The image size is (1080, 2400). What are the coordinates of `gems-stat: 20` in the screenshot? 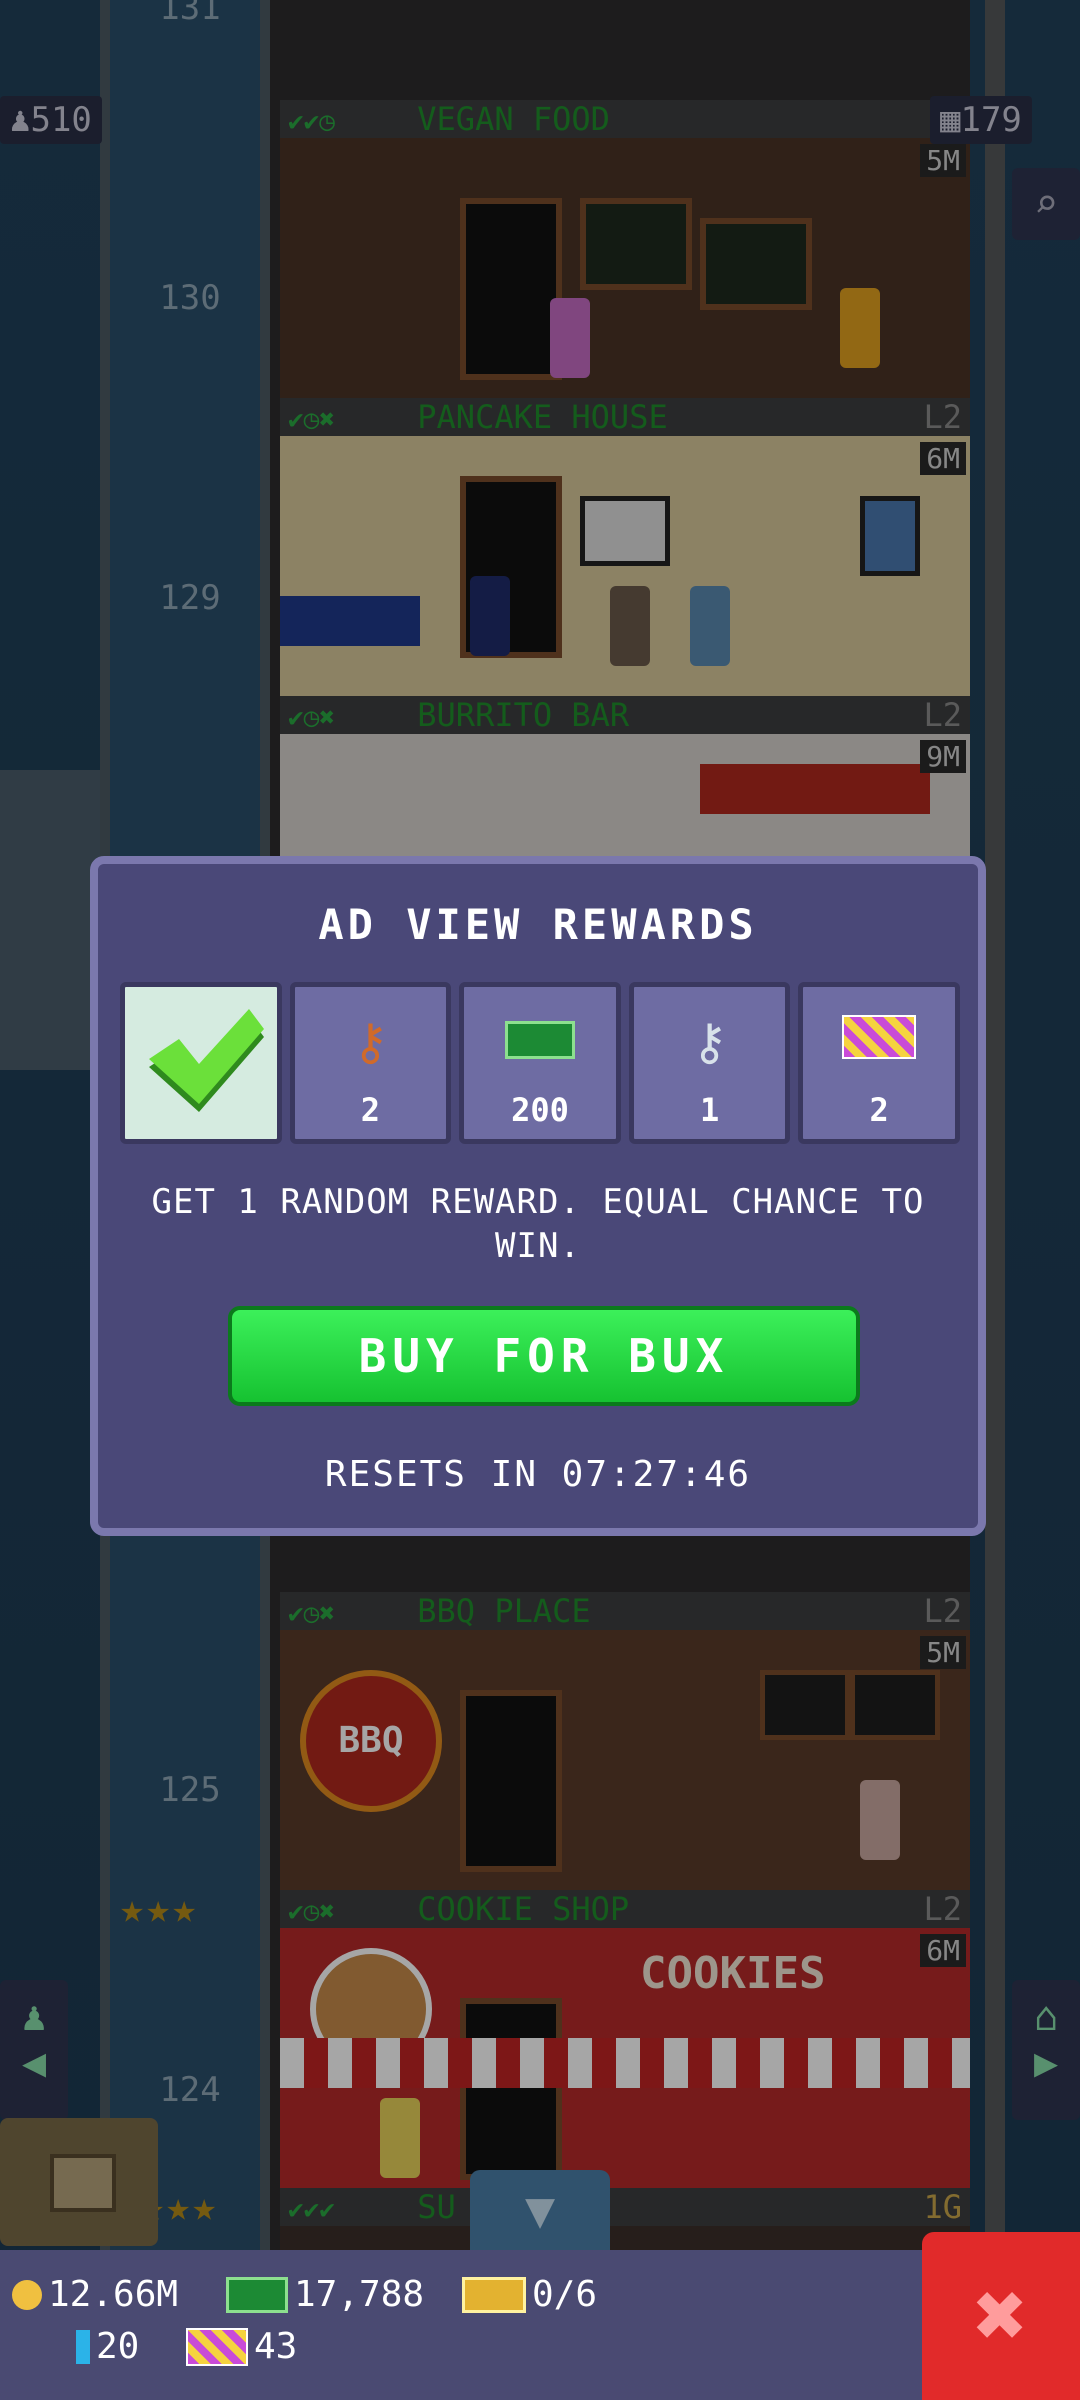 It's located at (107, 2346).